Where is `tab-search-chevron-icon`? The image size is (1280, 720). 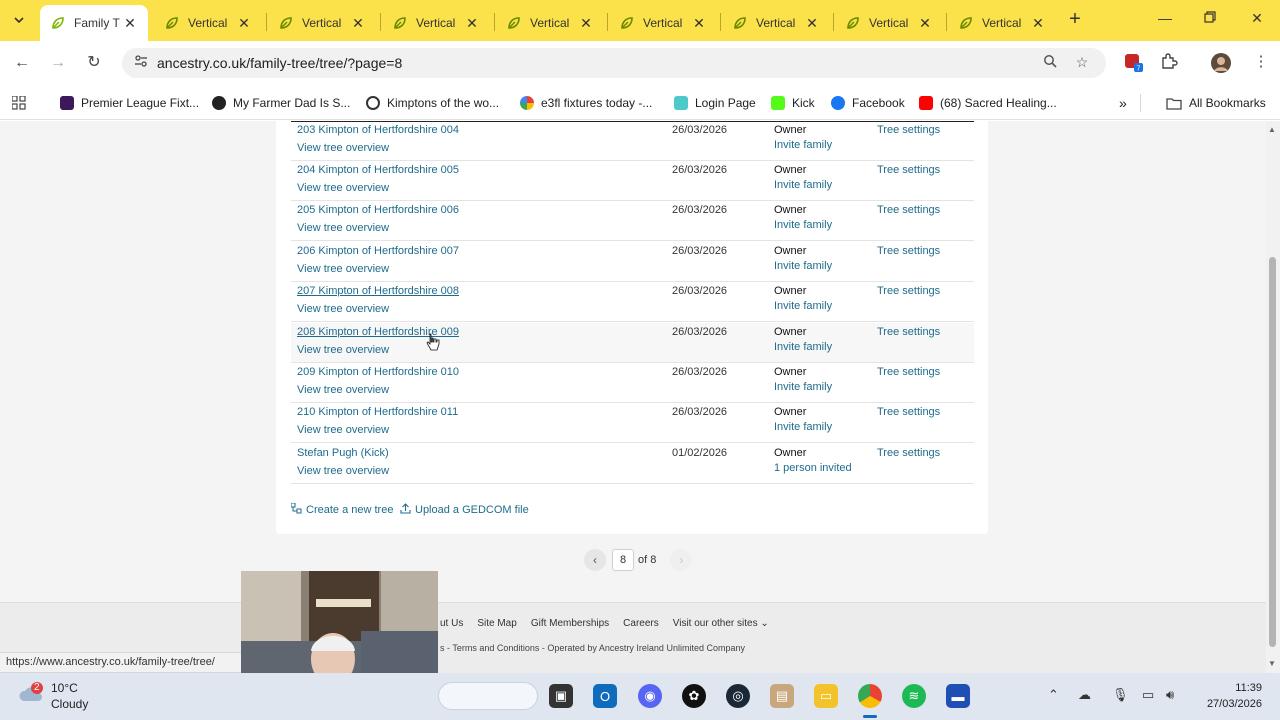
tab-search-chevron-icon is located at coordinates (19, 20).